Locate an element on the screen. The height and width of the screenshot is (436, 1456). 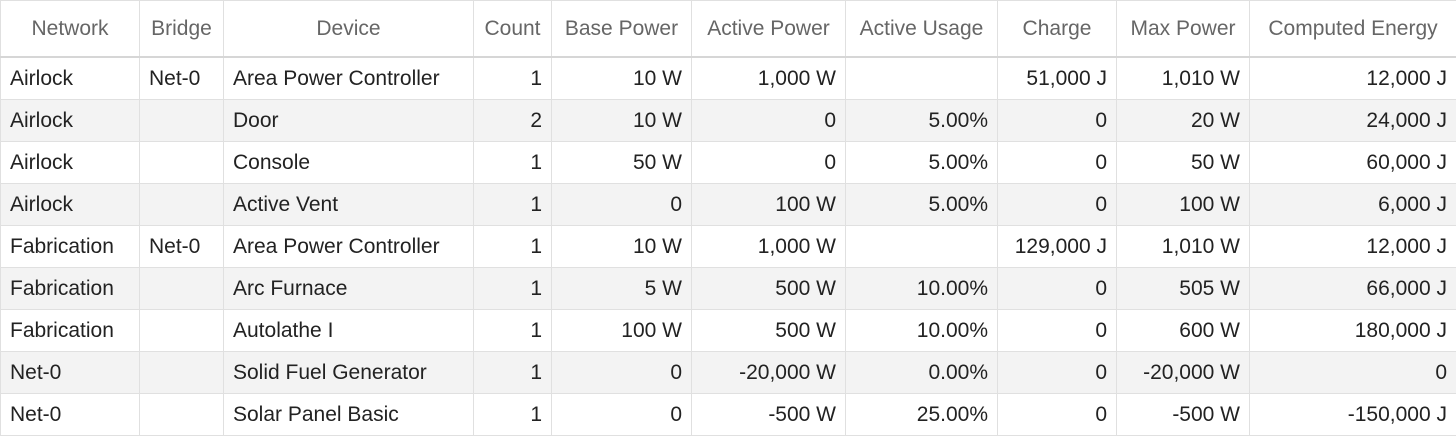
column-header-computed-energy: Computed Energy is located at coordinates (1352, 29).